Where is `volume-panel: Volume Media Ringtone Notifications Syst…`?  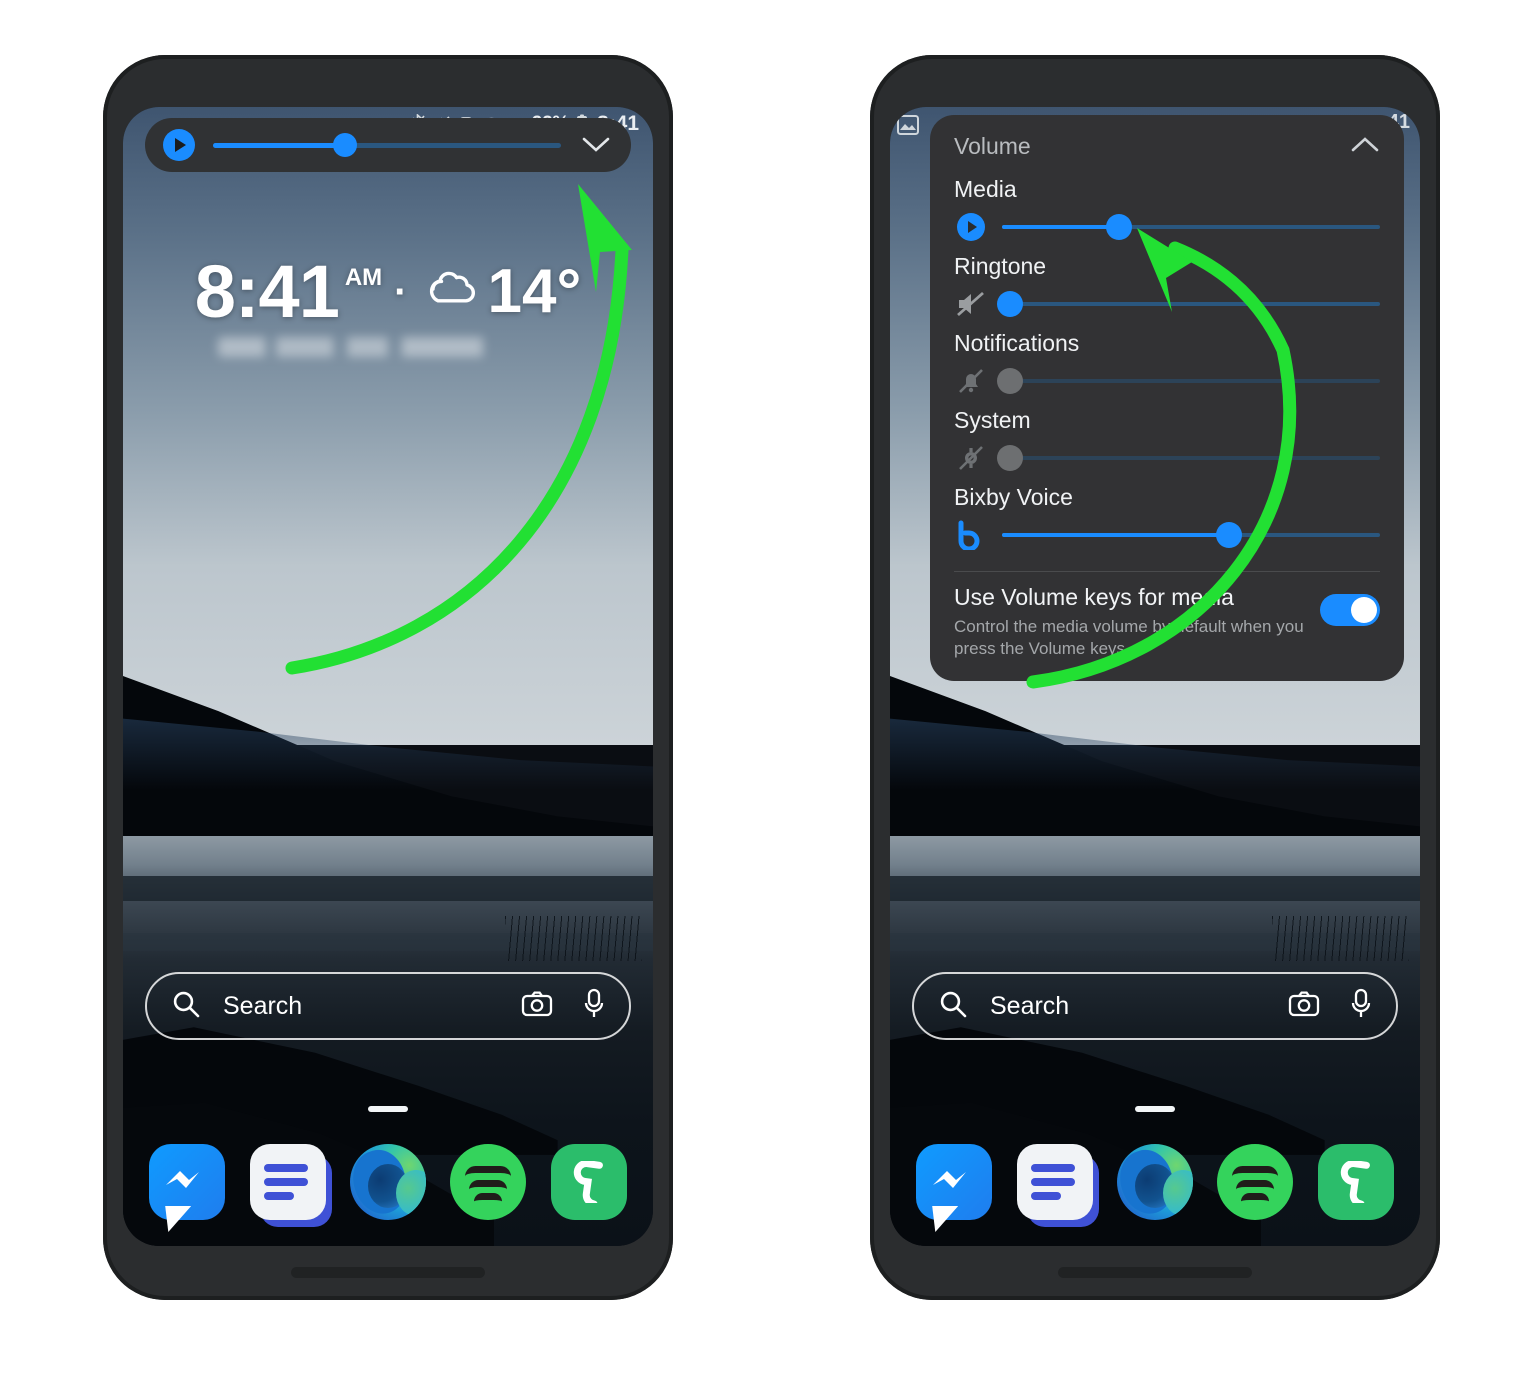
volume-panel: Volume Media Ringtone Notifications Syst… is located at coordinates (1167, 398).